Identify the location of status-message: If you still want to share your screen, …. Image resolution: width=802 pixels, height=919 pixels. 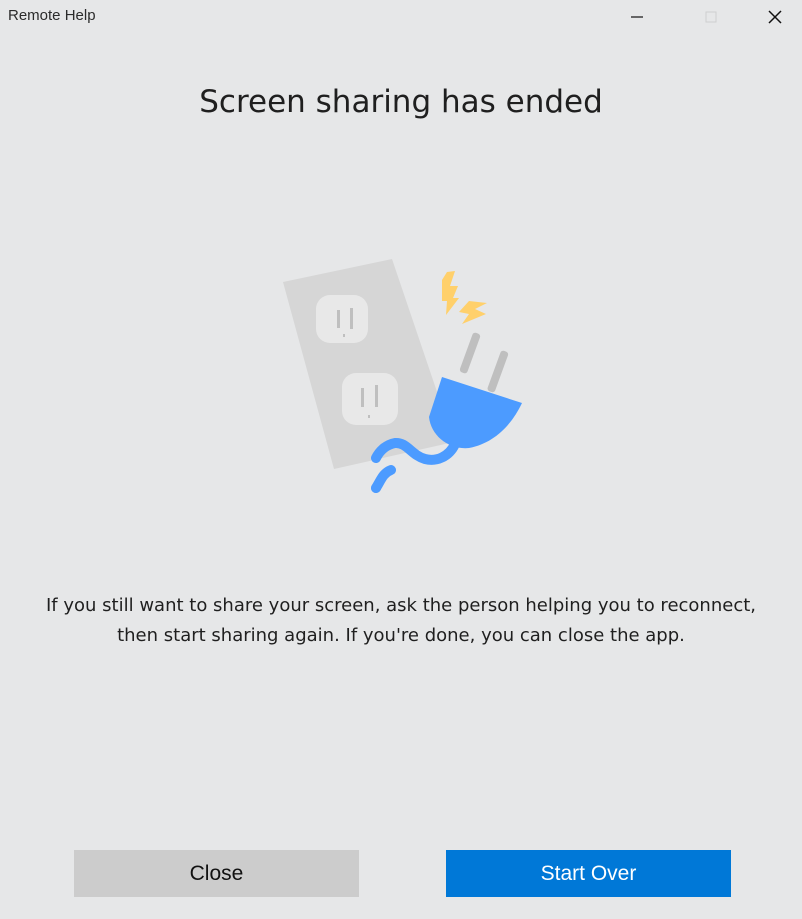
(401, 620).